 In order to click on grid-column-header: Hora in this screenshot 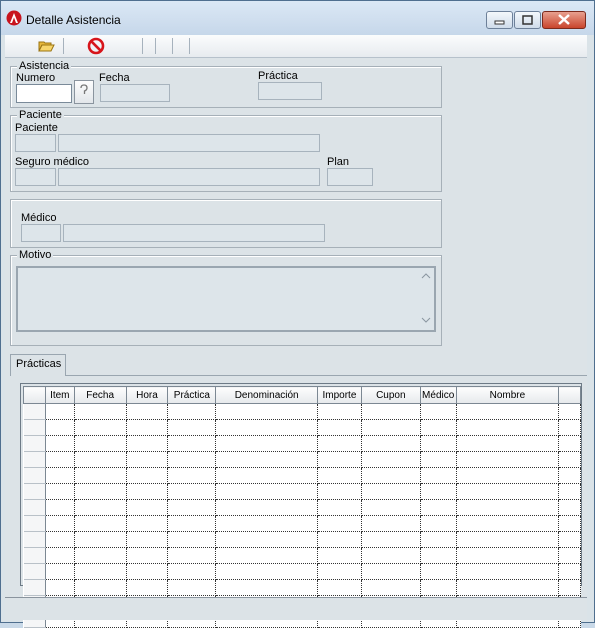, I will do `click(147, 395)`.